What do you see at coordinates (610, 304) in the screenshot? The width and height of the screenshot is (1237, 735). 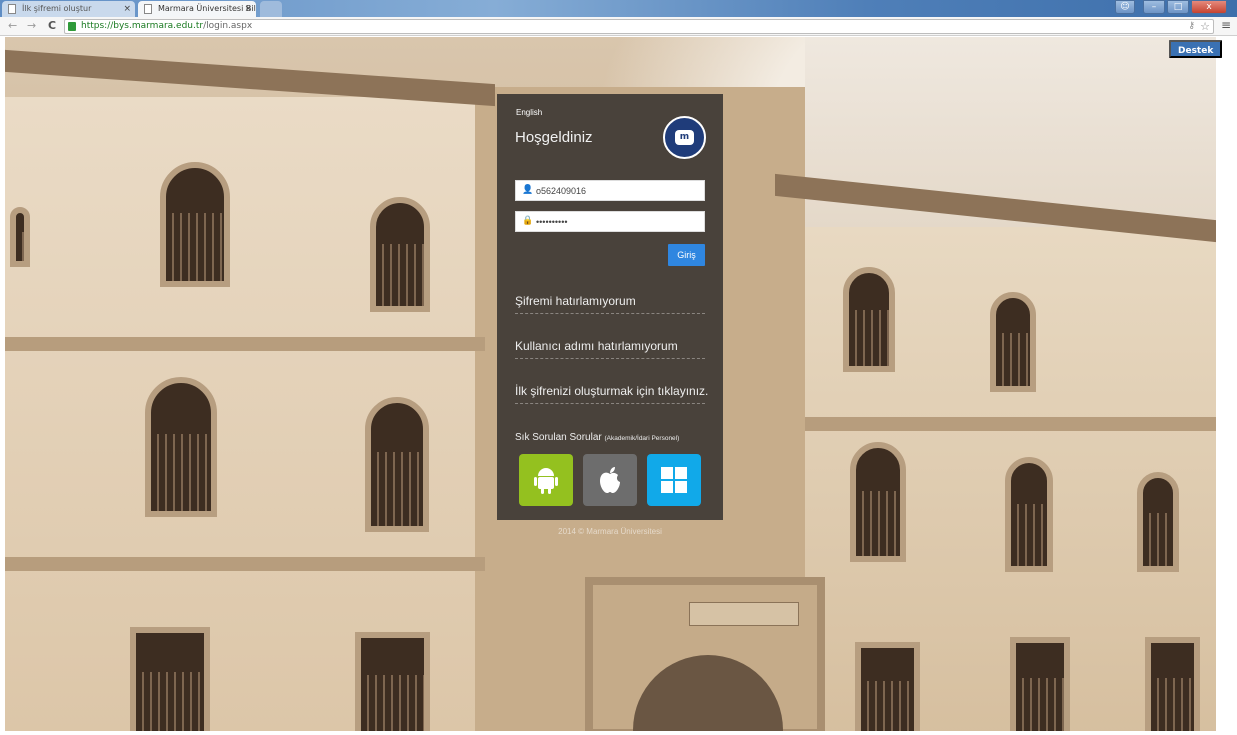 I see `forgot-password-link: Şifremi hatırlamıyorum` at bounding box center [610, 304].